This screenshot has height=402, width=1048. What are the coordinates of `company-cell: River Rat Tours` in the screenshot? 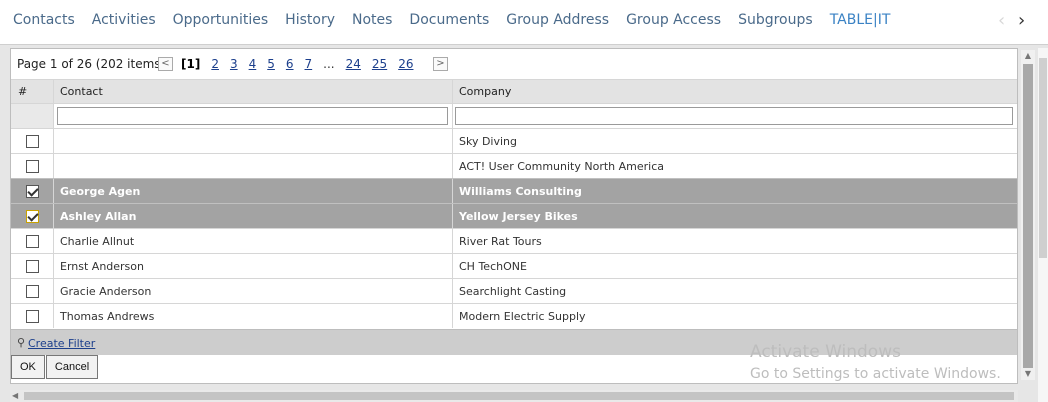 It's located at (500, 241).